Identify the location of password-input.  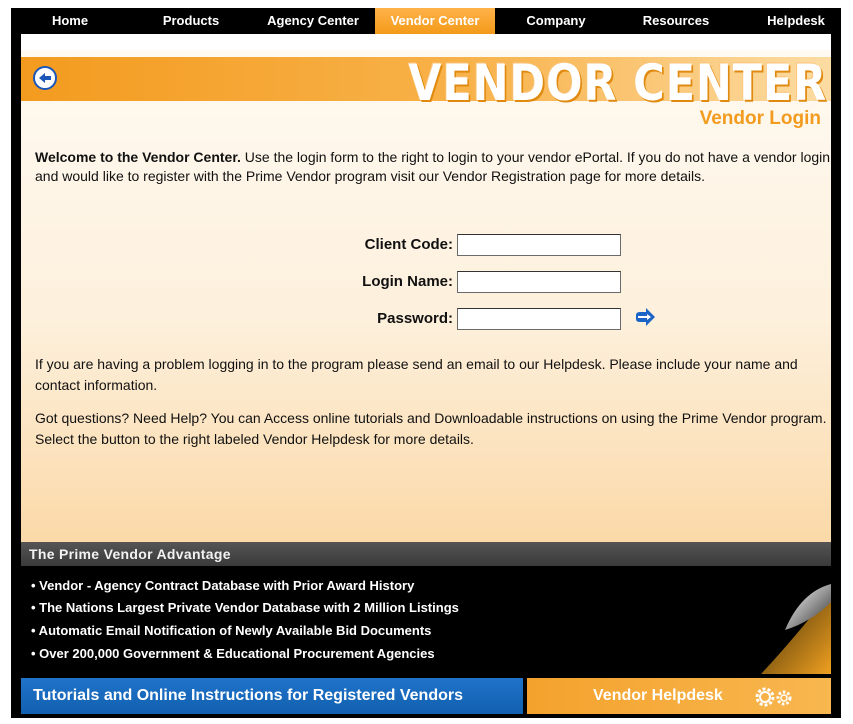
(539, 319).